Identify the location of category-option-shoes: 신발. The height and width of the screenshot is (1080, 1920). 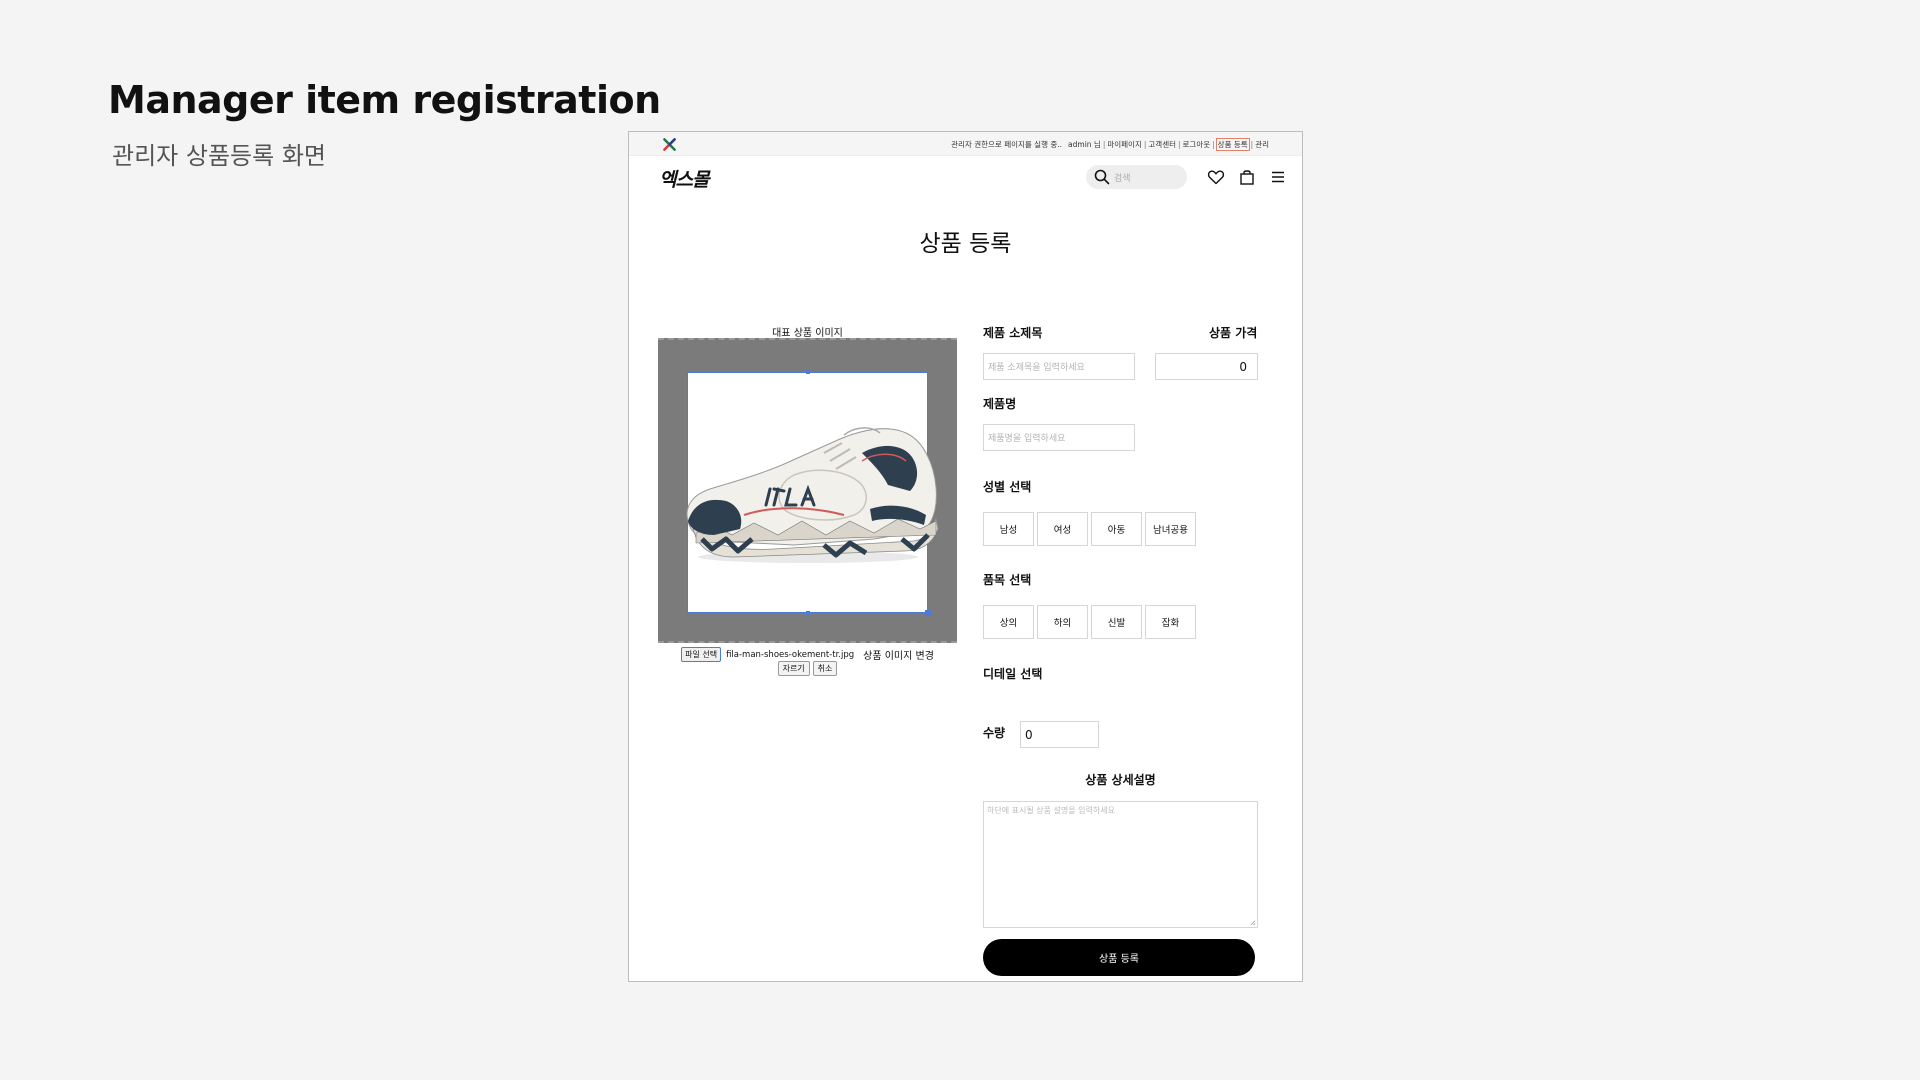
(1116, 622).